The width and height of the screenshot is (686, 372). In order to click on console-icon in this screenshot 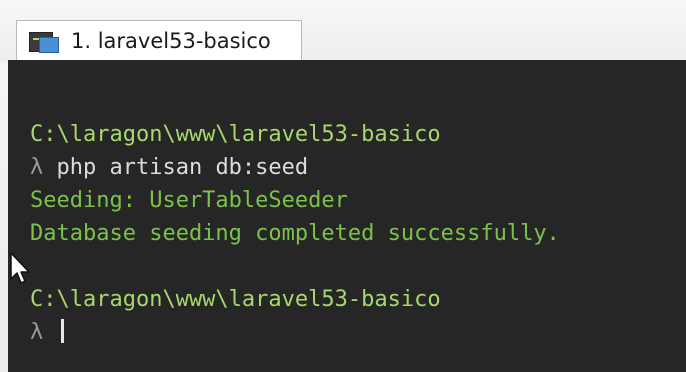, I will do `click(44, 41)`.